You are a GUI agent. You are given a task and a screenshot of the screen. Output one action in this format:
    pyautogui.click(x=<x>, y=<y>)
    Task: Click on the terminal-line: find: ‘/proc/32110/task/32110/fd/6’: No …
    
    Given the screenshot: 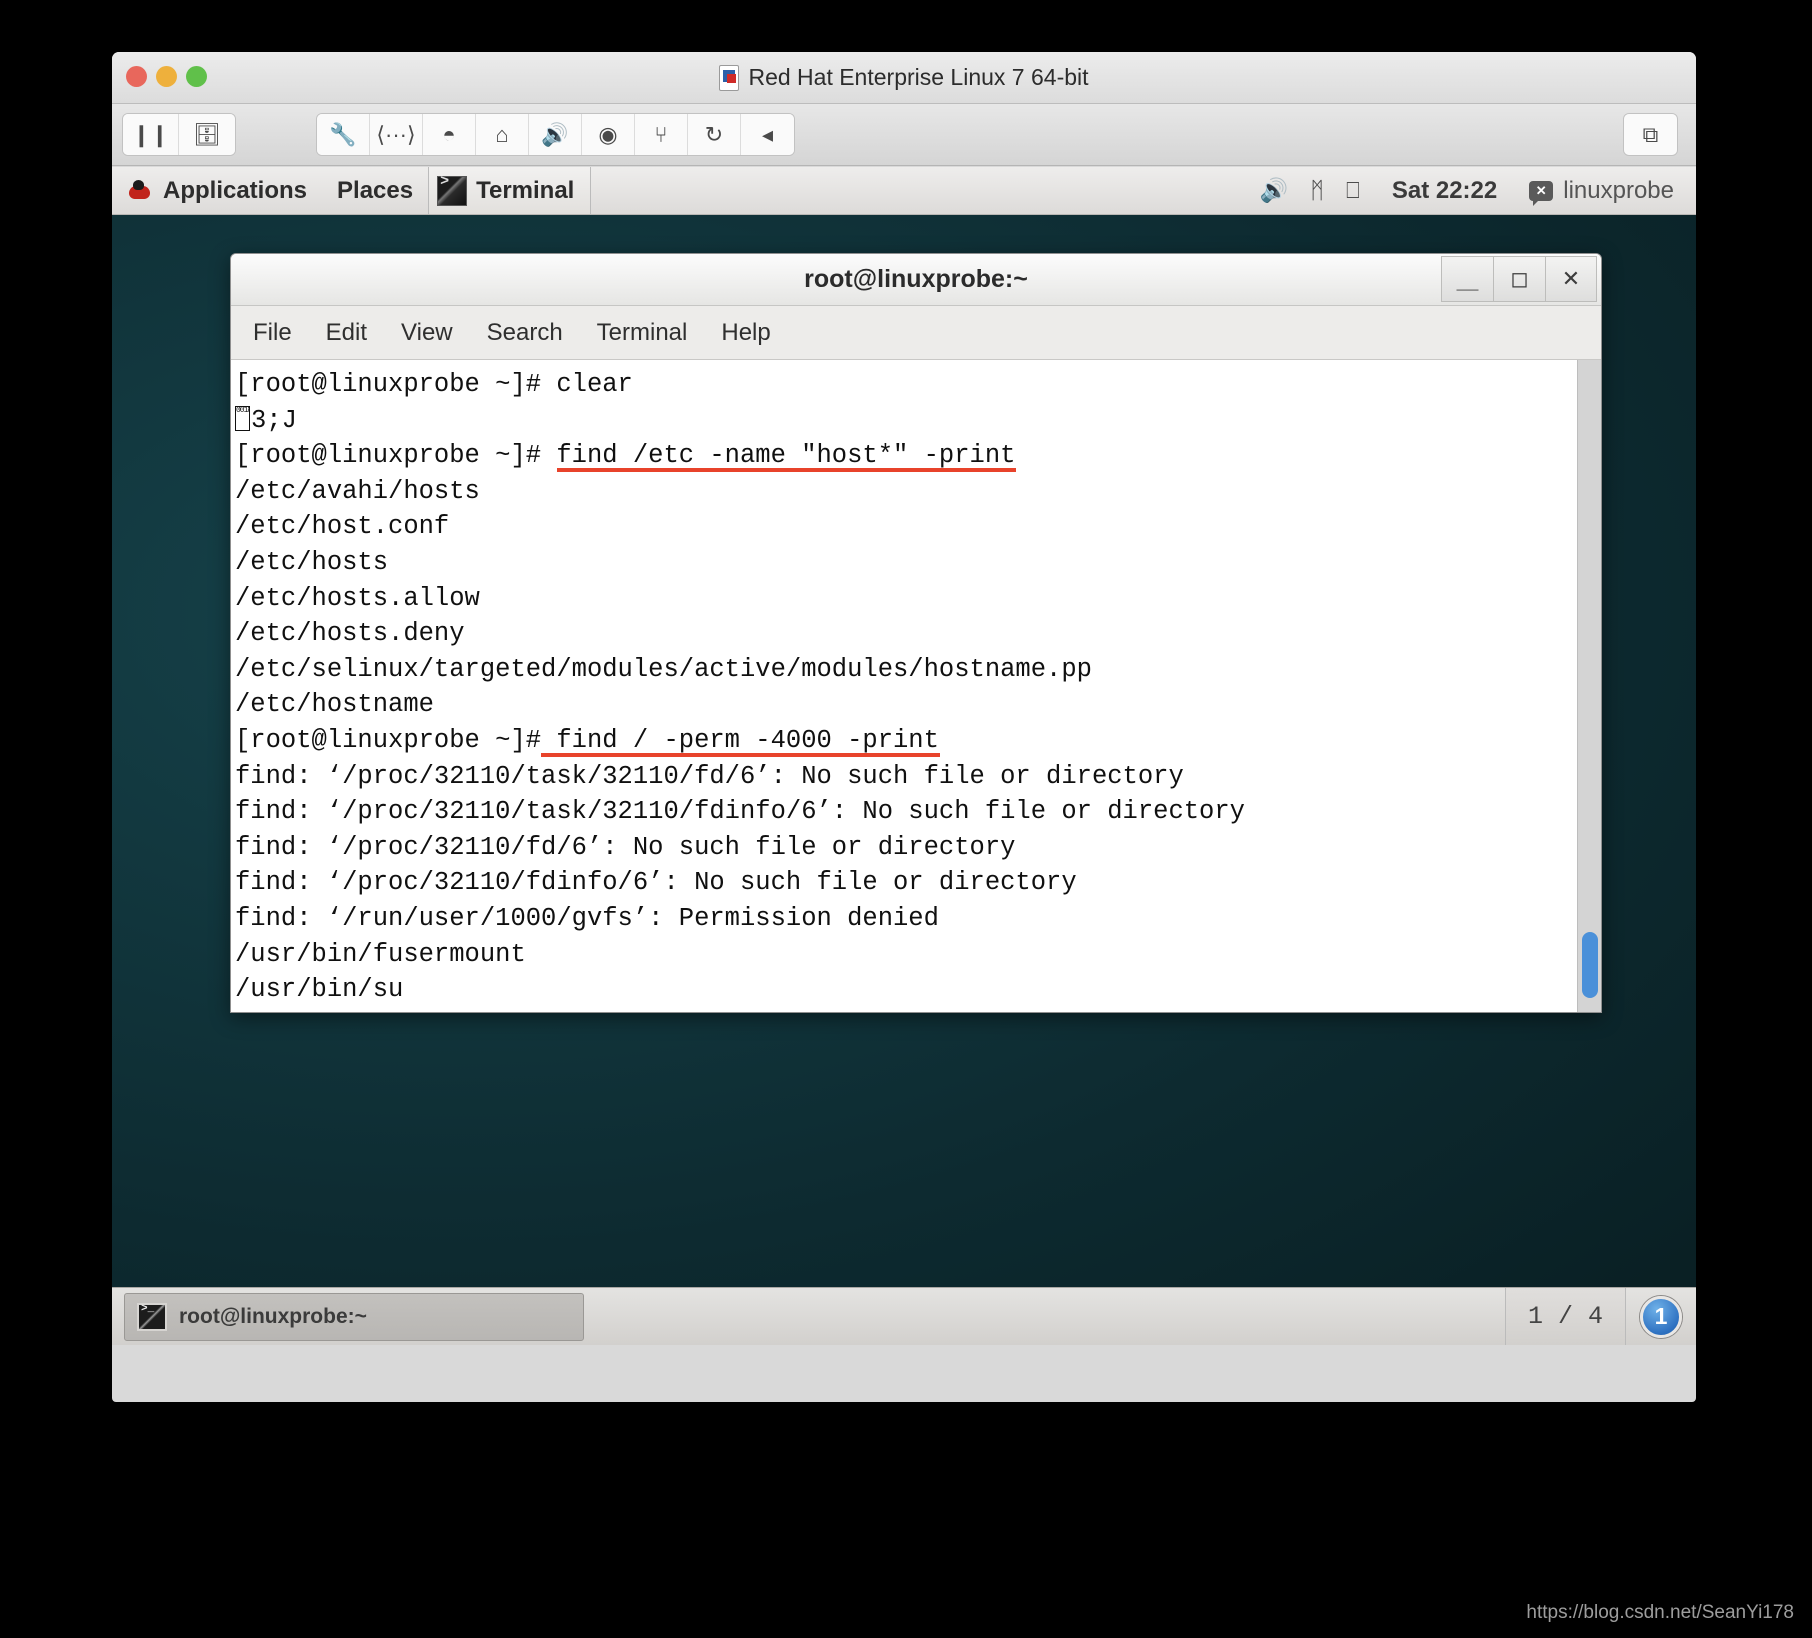 What is the action you would take?
    pyautogui.click(x=906, y=777)
    